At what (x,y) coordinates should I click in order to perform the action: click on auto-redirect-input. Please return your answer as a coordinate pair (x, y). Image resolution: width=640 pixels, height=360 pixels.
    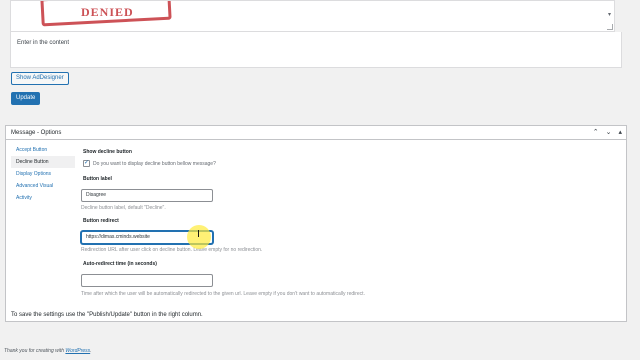
    Looking at the image, I should click on (147, 280).